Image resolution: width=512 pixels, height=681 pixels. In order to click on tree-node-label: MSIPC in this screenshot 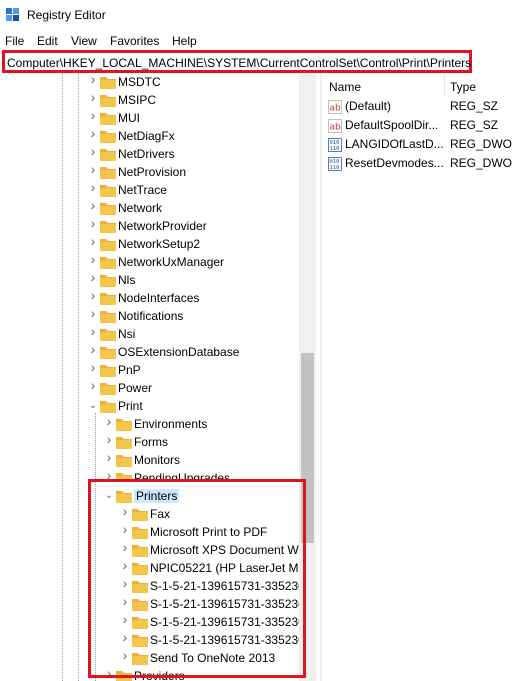, I will do `click(137, 100)`.